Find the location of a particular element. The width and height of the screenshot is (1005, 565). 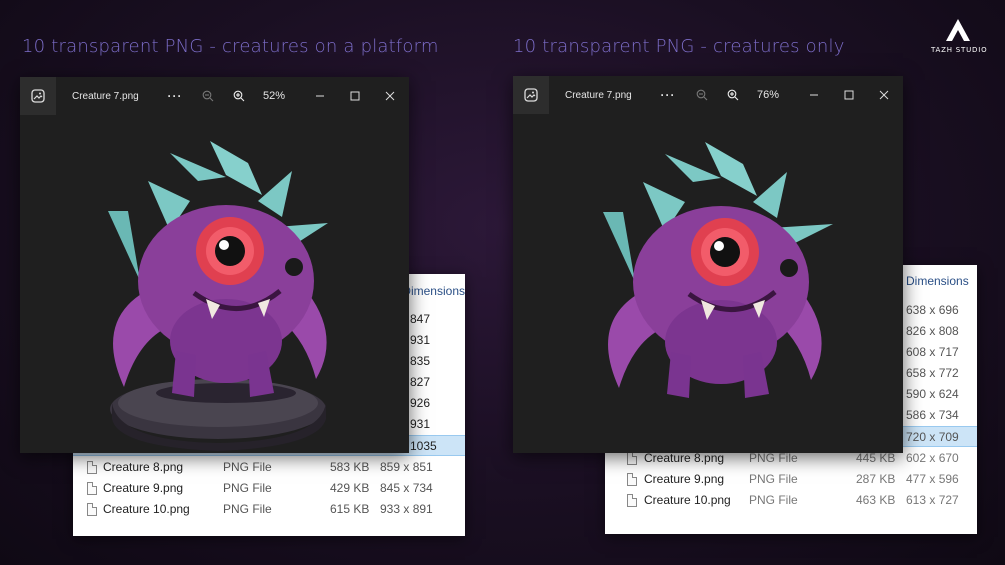

zoom-level: 76% is located at coordinates (768, 95).